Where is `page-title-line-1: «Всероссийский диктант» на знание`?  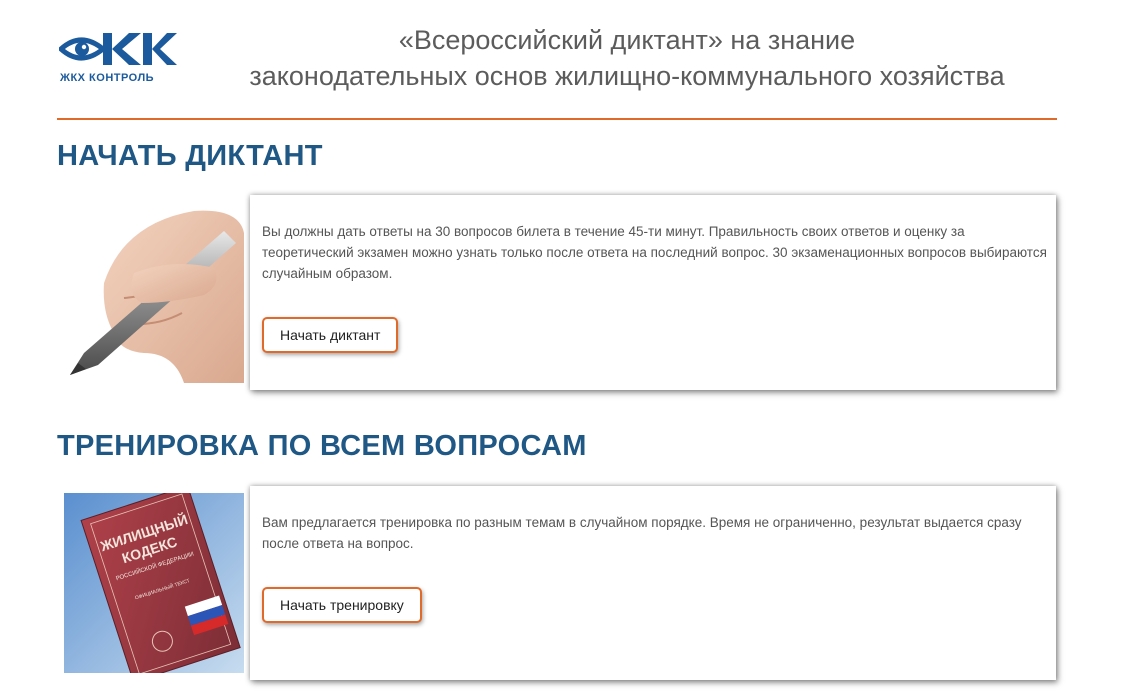
page-title-line-1: «Всероссийский диктант» на знание is located at coordinates (627, 40).